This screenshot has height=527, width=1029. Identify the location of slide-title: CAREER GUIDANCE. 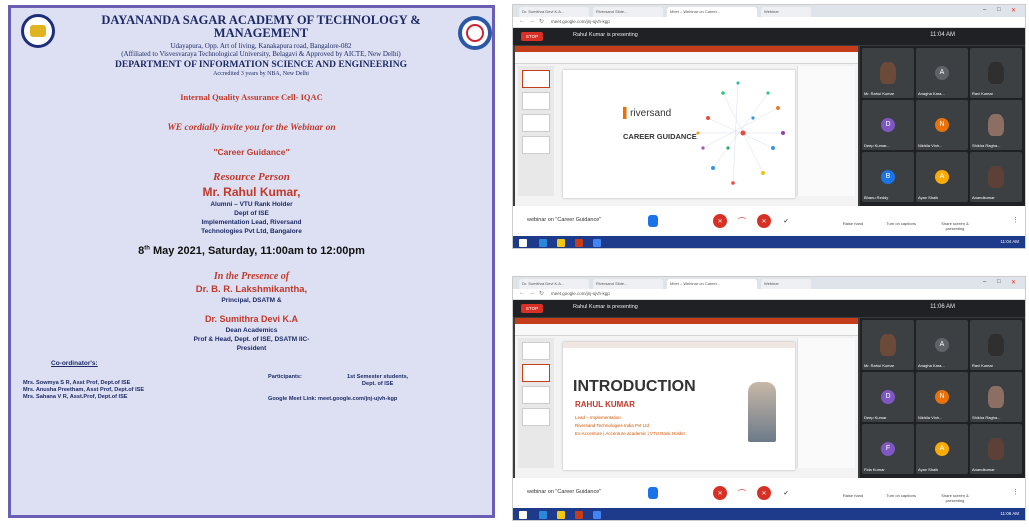
(660, 136).